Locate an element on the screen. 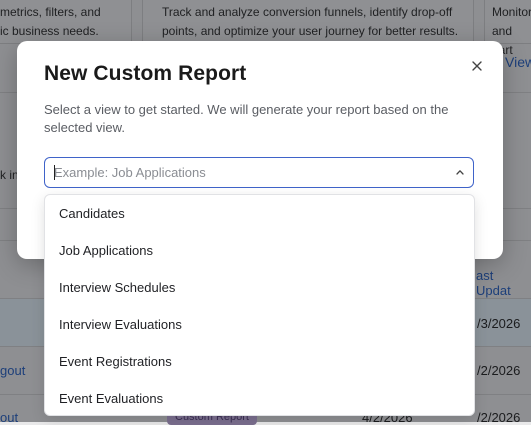 This screenshot has width=531, height=425. chevron-up-icon is located at coordinates (460, 172).